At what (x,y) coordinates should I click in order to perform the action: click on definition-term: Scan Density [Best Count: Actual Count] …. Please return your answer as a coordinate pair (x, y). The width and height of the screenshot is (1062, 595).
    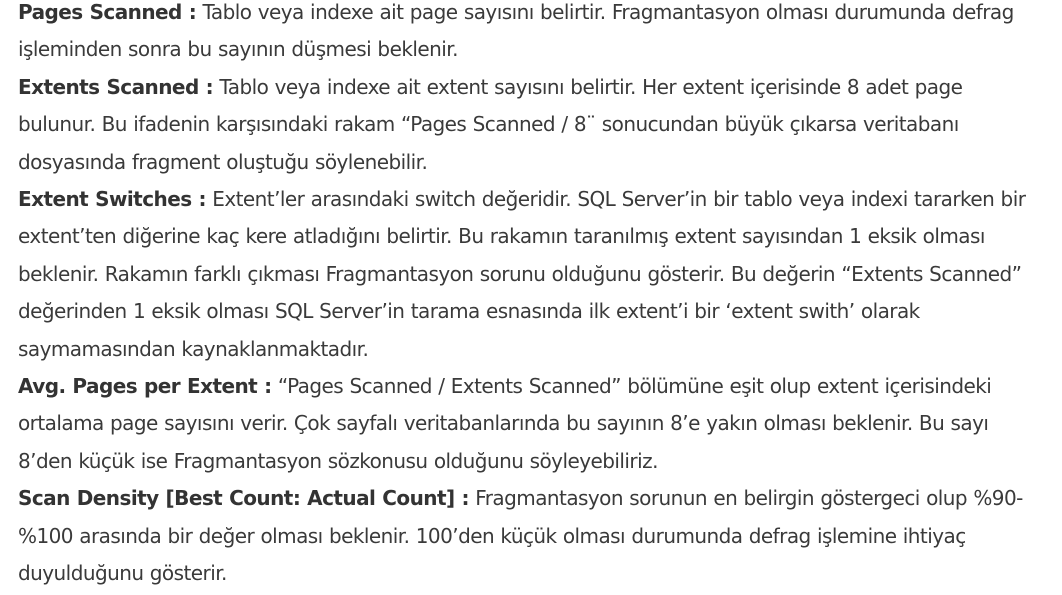
    Looking at the image, I should click on (243, 498).